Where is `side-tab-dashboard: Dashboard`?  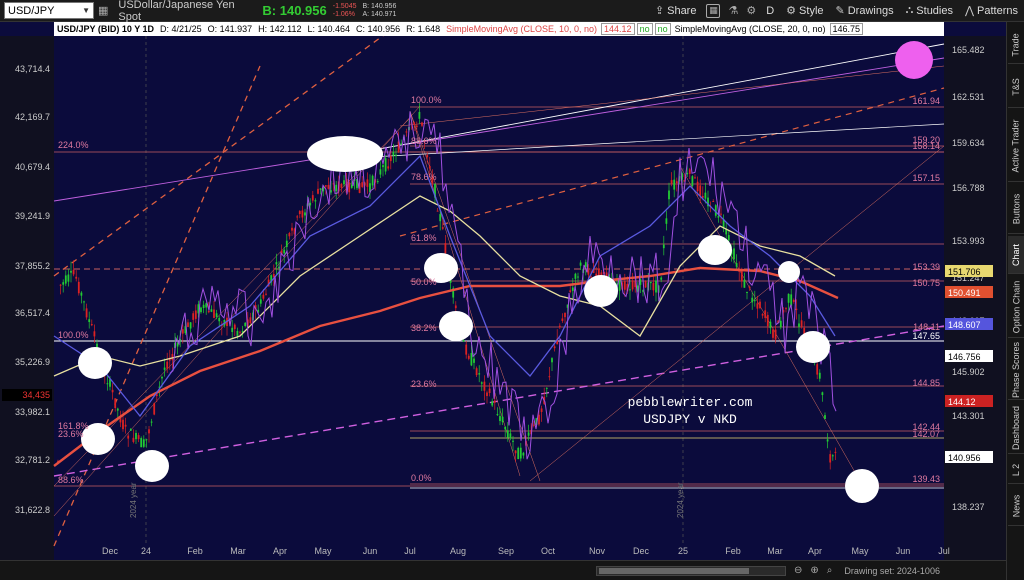
side-tab-dashboard: Dashboard is located at coordinates (1016, 428).